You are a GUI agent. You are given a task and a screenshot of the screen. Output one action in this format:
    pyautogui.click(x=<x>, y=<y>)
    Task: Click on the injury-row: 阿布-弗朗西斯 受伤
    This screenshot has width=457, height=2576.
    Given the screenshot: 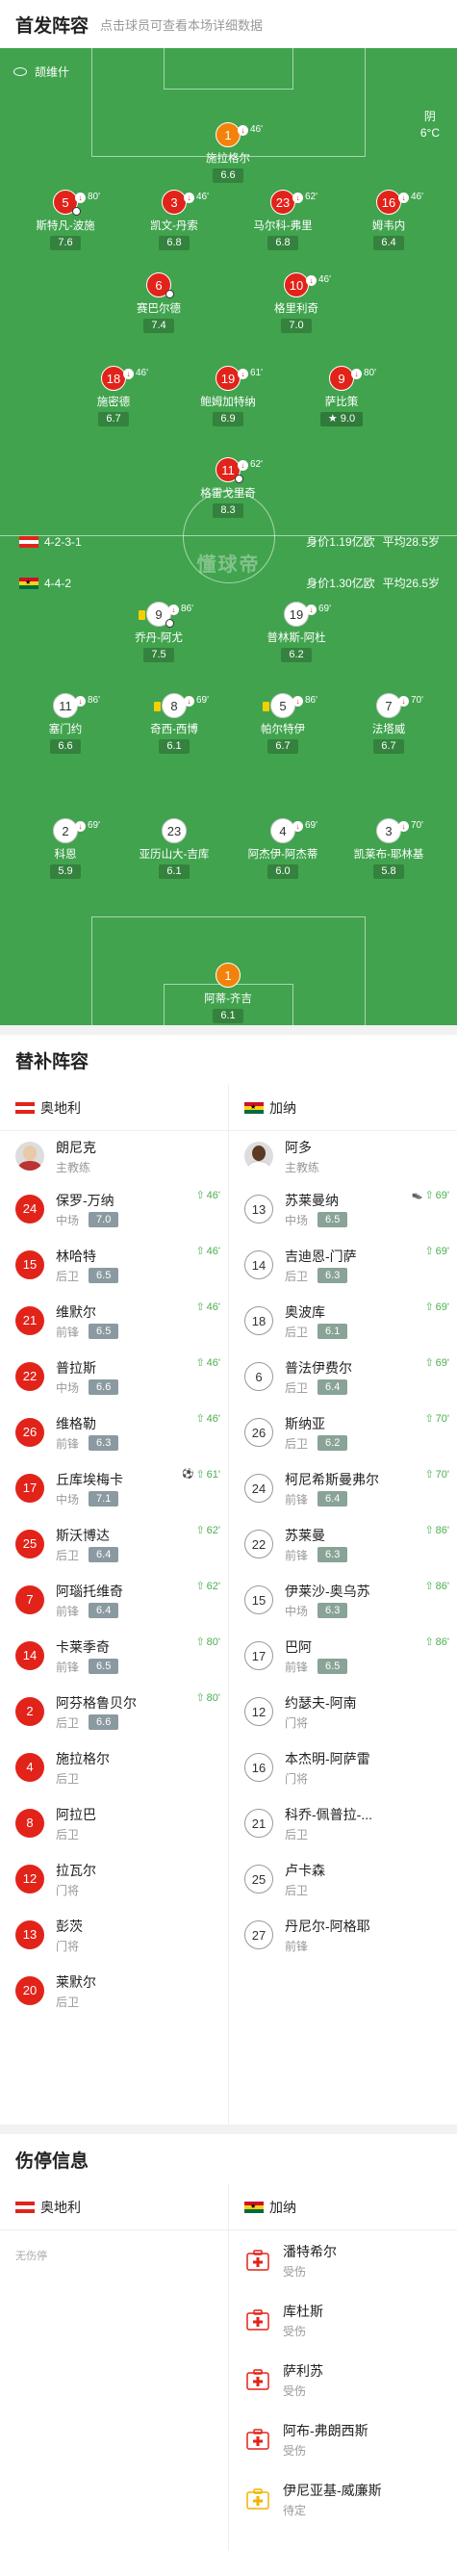 What is the action you would take?
    pyautogui.click(x=343, y=2439)
    